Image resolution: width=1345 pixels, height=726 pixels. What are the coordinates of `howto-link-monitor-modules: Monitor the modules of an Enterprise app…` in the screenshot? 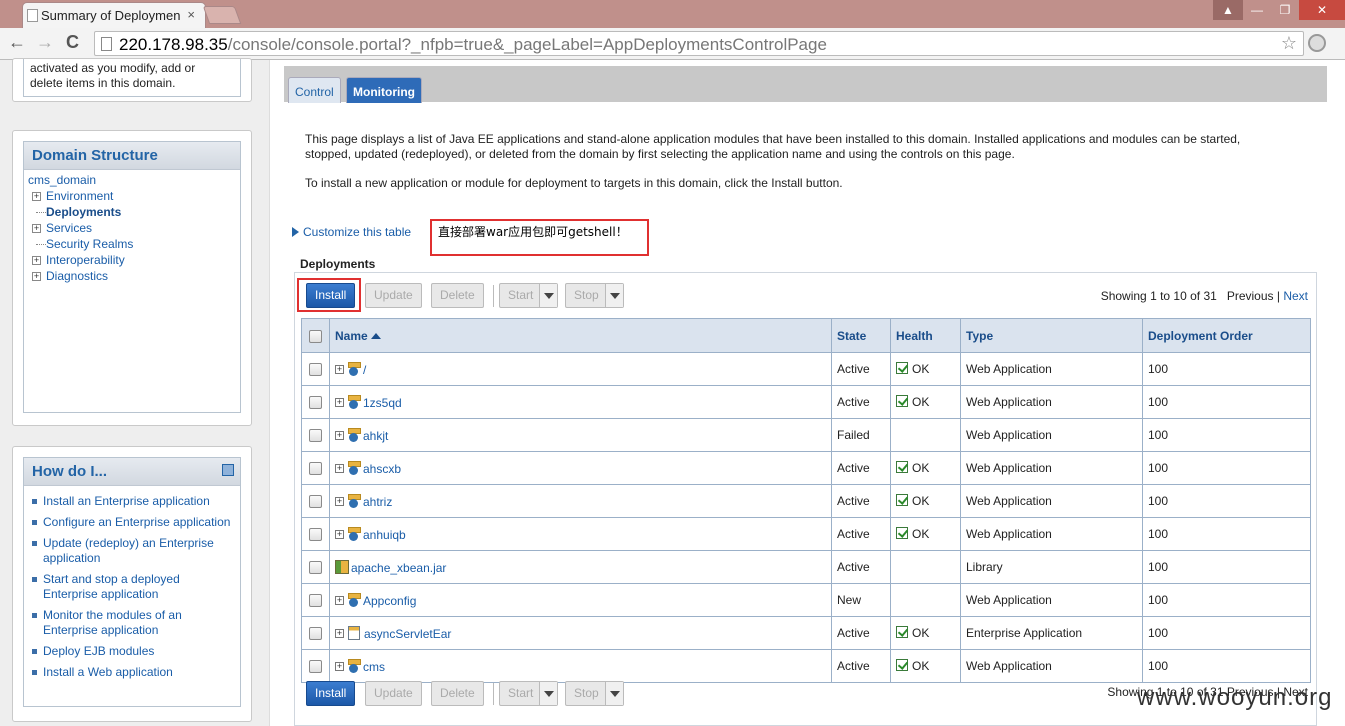 It's located at (132, 623).